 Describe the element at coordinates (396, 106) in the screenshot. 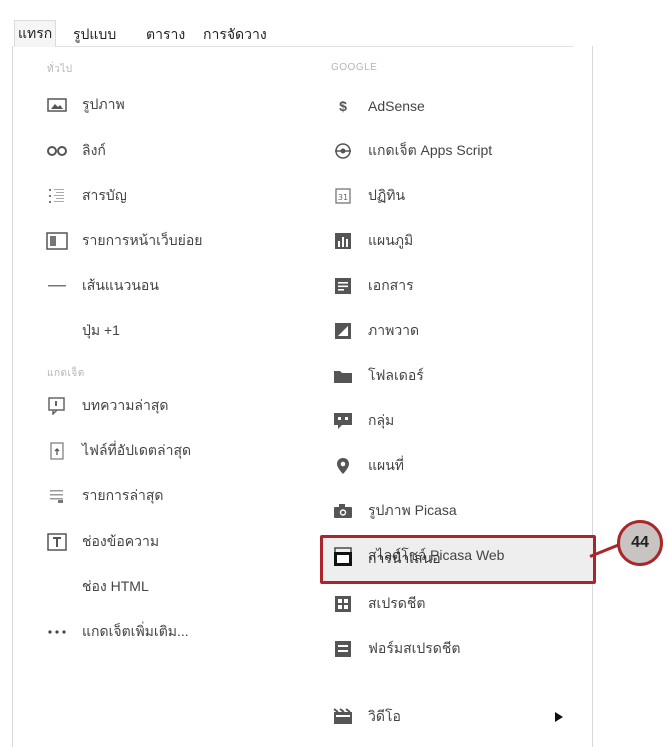

I see `menu-item-label: AdSense` at that location.